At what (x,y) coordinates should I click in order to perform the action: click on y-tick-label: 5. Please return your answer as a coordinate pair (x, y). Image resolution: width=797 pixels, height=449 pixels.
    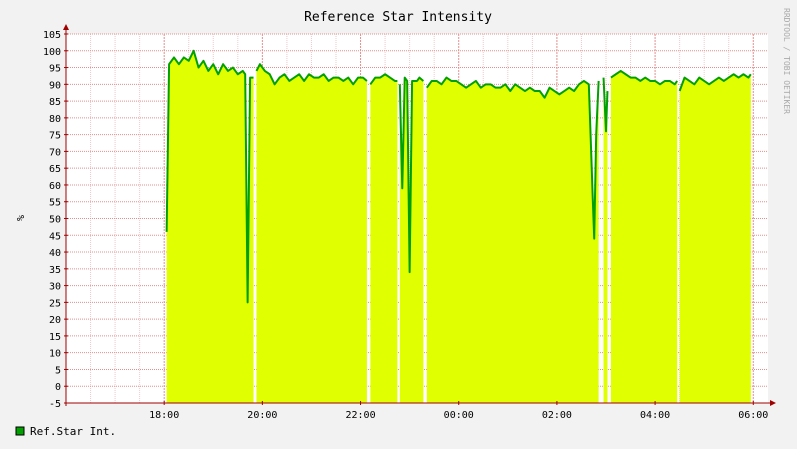
    Looking at the image, I should click on (58, 370).